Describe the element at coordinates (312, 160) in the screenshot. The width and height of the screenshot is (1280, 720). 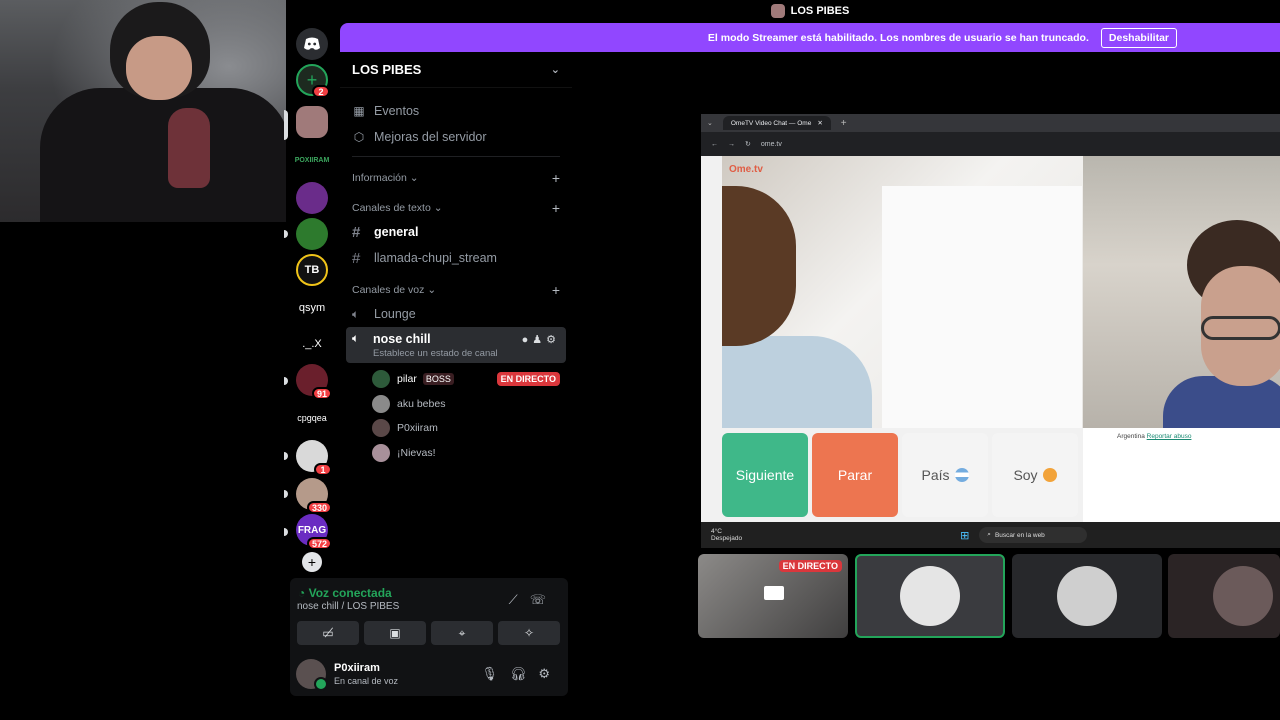
I see `server-poxiiram: POXIIRAM` at that location.